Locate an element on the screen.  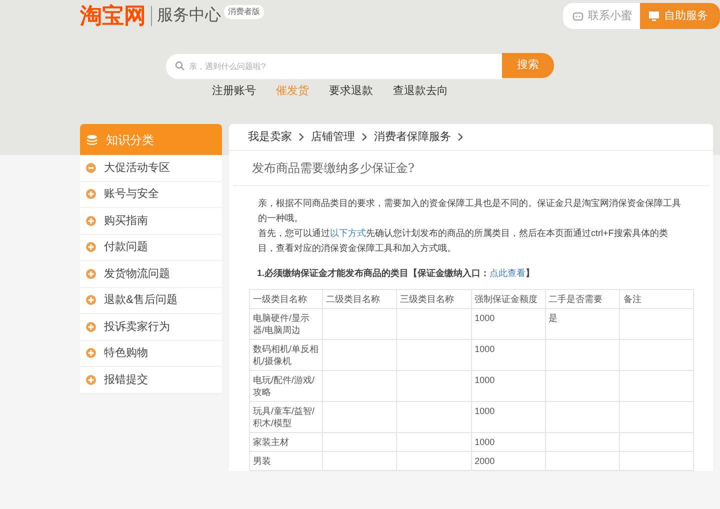
sidebar-item: 大促活动专区 is located at coordinates (151, 168).